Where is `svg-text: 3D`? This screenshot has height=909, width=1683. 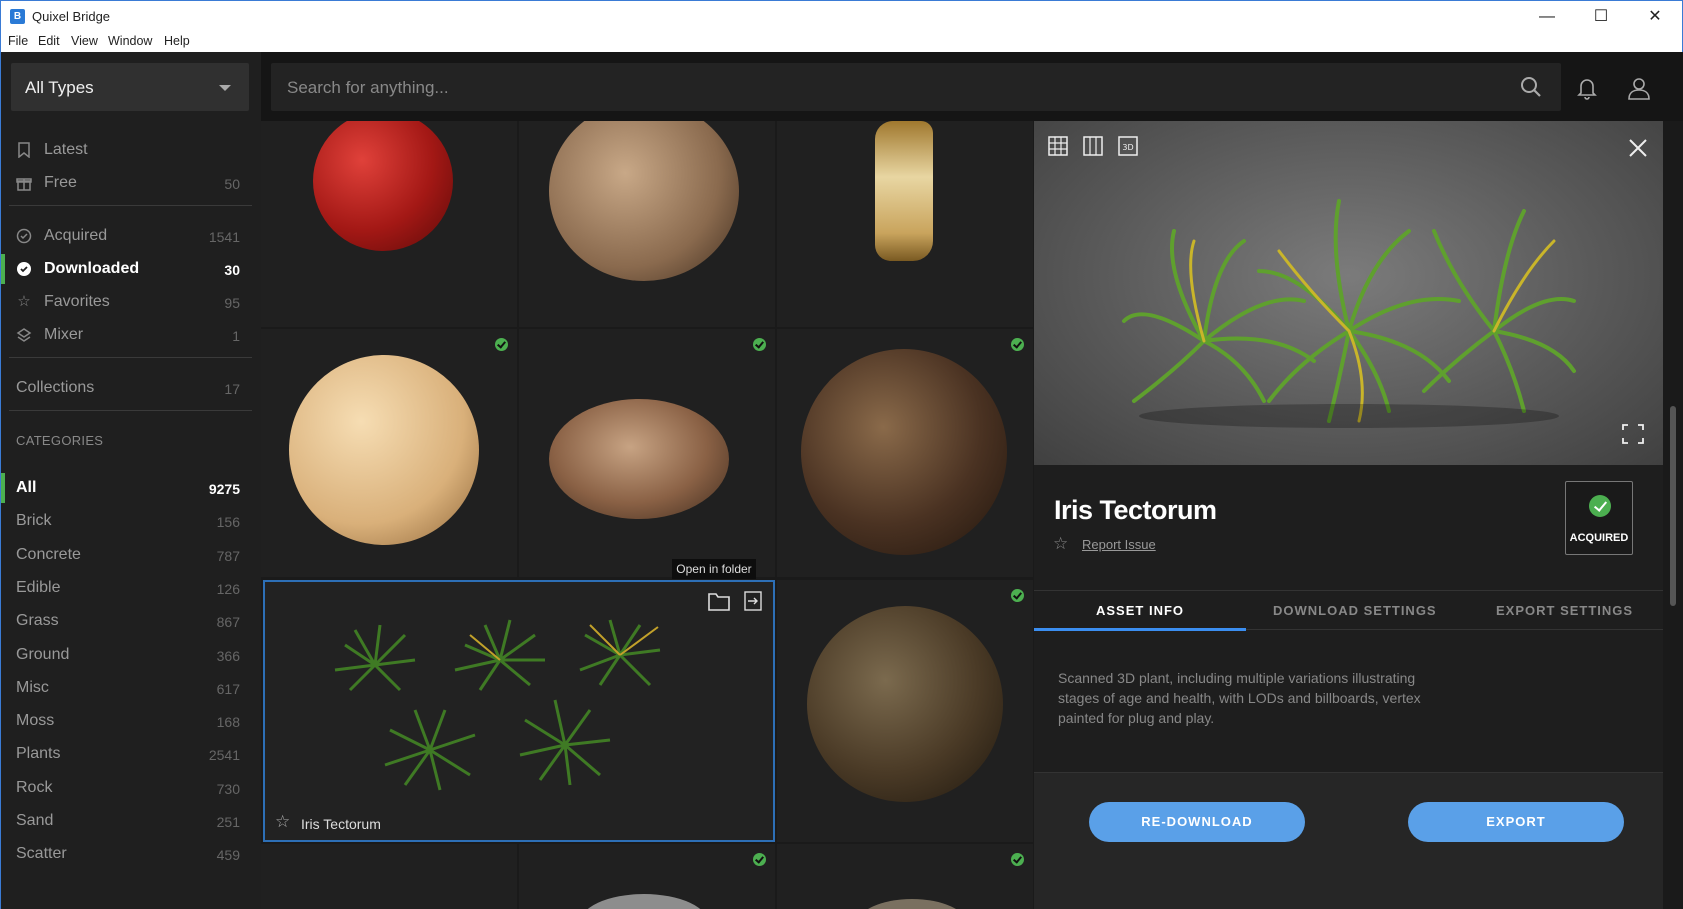 svg-text: 3D is located at coordinates (1127, 147).